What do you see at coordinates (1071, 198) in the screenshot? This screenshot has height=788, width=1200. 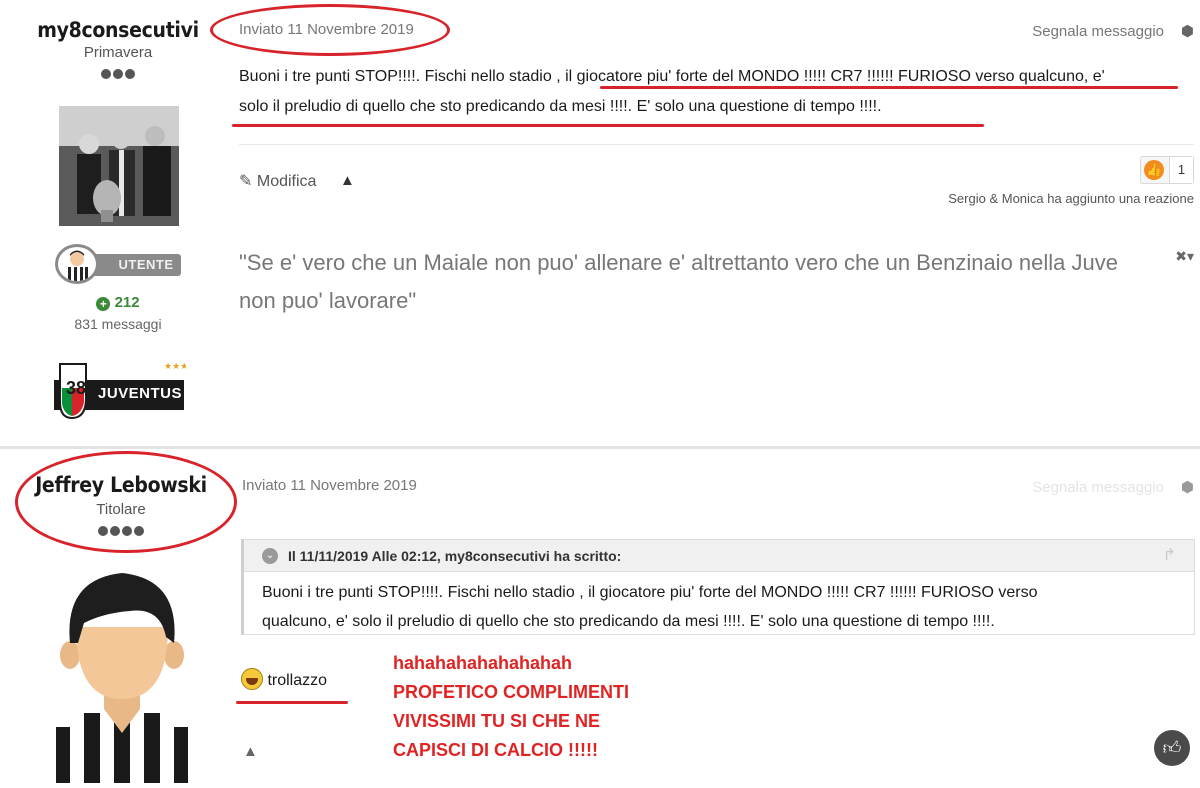 I see `reaction-note: Sergio & Monica ha aggiunto una reazione` at bounding box center [1071, 198].